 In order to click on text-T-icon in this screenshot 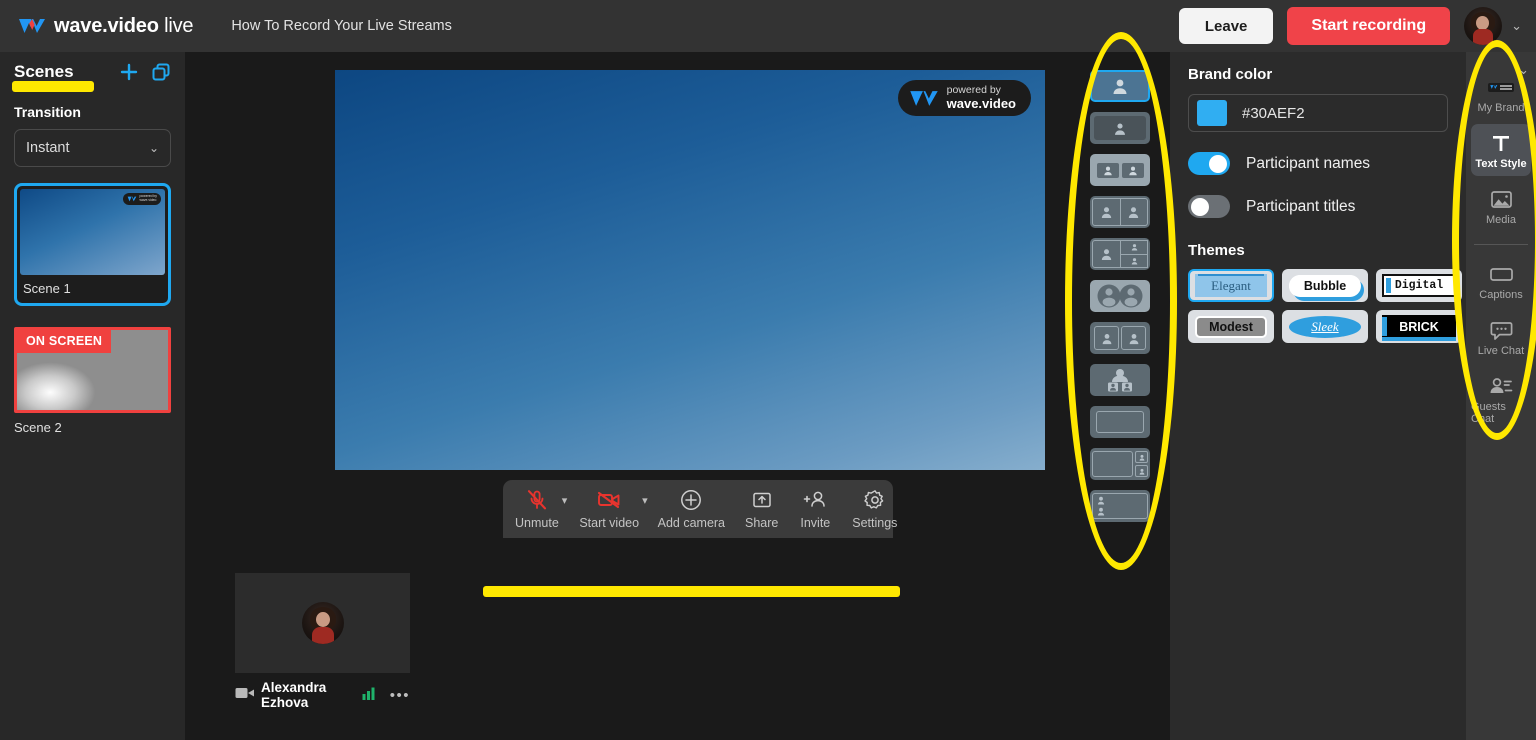, I will do `click(1501, 143)`.